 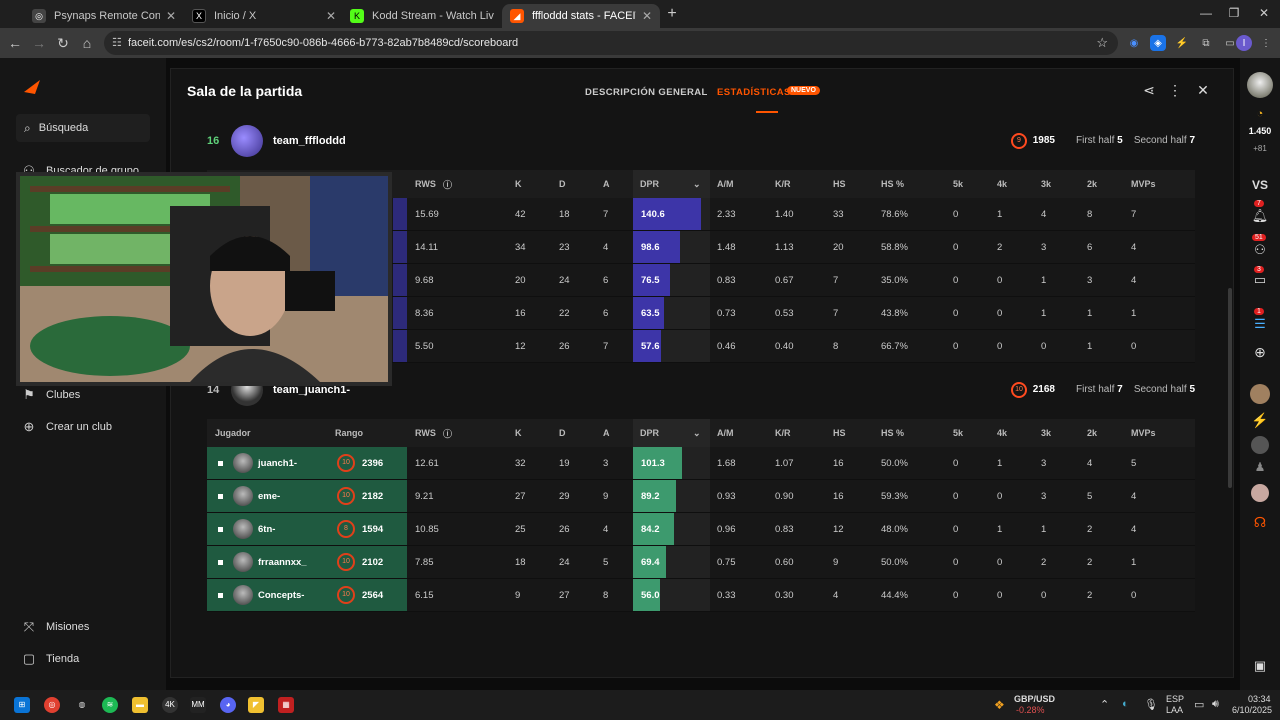 What do you see at coordinates (1134, 346) in the screenshot?
I see `stat-mvps: 0` at bounding box center [1134, 346].